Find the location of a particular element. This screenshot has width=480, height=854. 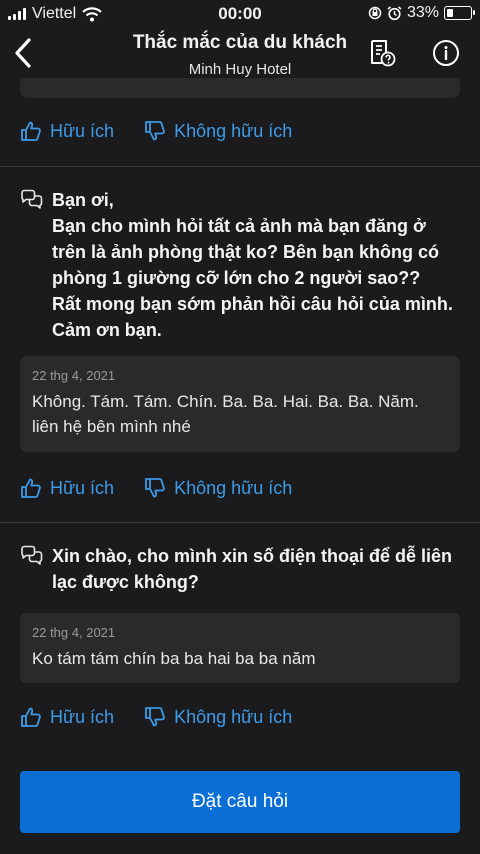

battery-percent: 33% is located at coordinates (422, 12).